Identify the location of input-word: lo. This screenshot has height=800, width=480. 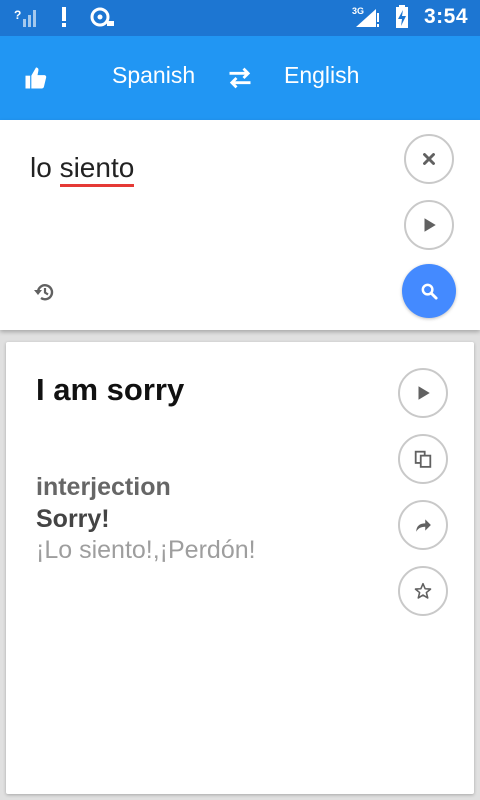
(45, 167).